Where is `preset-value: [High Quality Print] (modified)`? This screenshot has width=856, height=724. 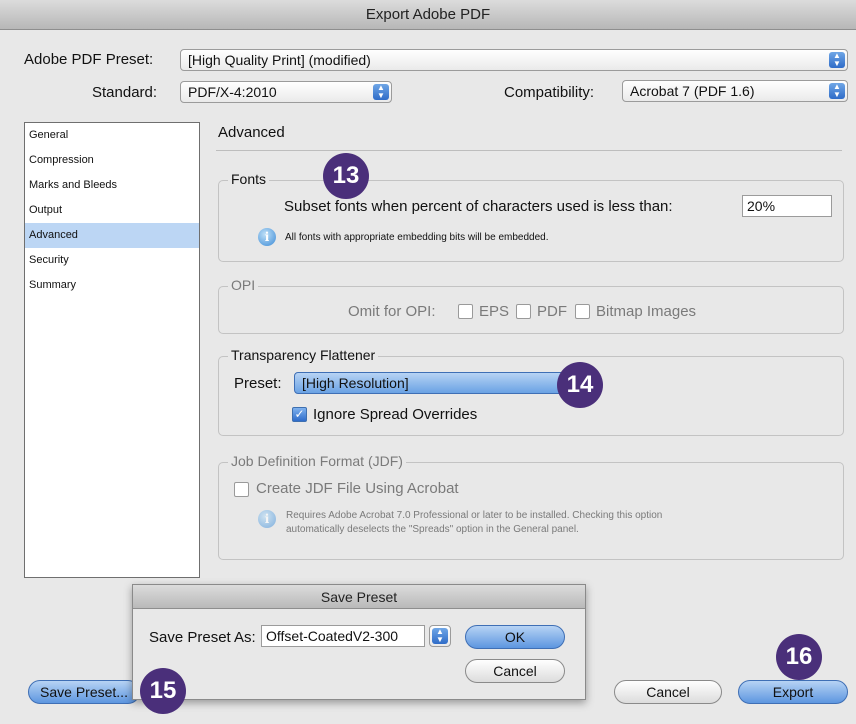
preset-value: [High Quality Print] (modified) is located at coordinates (279, 60).